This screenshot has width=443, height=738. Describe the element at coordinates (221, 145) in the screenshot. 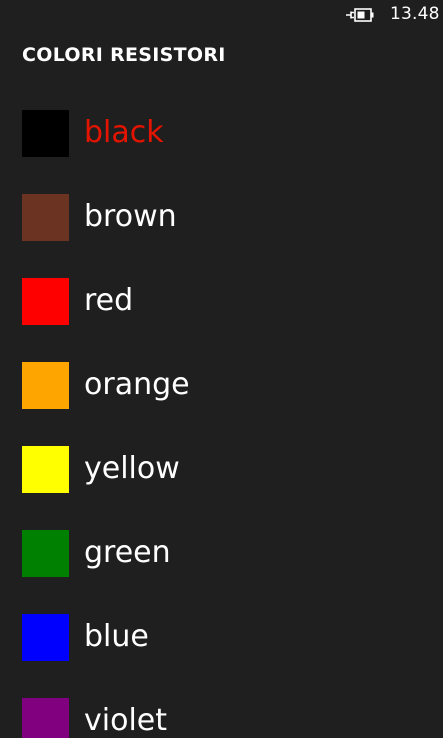

I see `list-item-black: black` at that location.